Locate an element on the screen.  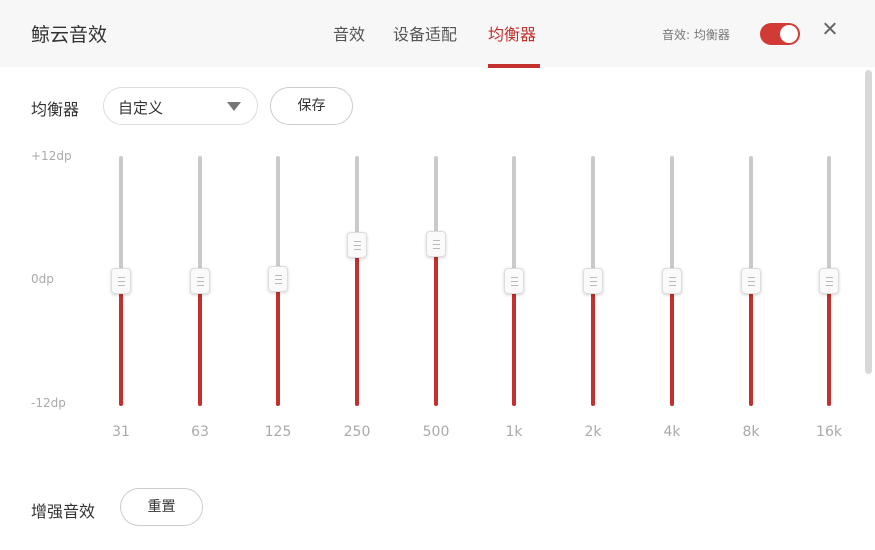
band-frequency-label: 500 is located at coordinates (436, 432).